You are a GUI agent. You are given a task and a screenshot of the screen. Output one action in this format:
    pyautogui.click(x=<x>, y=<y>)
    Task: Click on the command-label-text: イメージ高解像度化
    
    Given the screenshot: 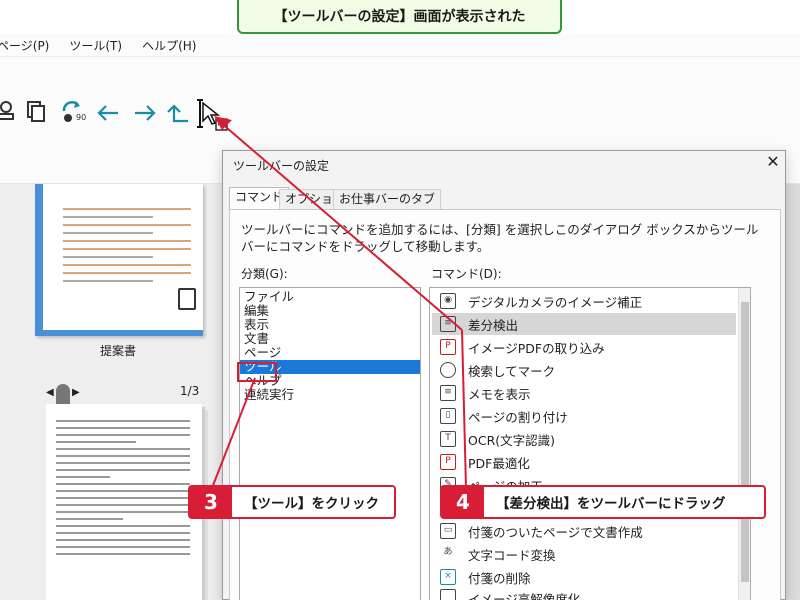 What is the action you would take?
    pyautogui.click(x=524, y=596)
    